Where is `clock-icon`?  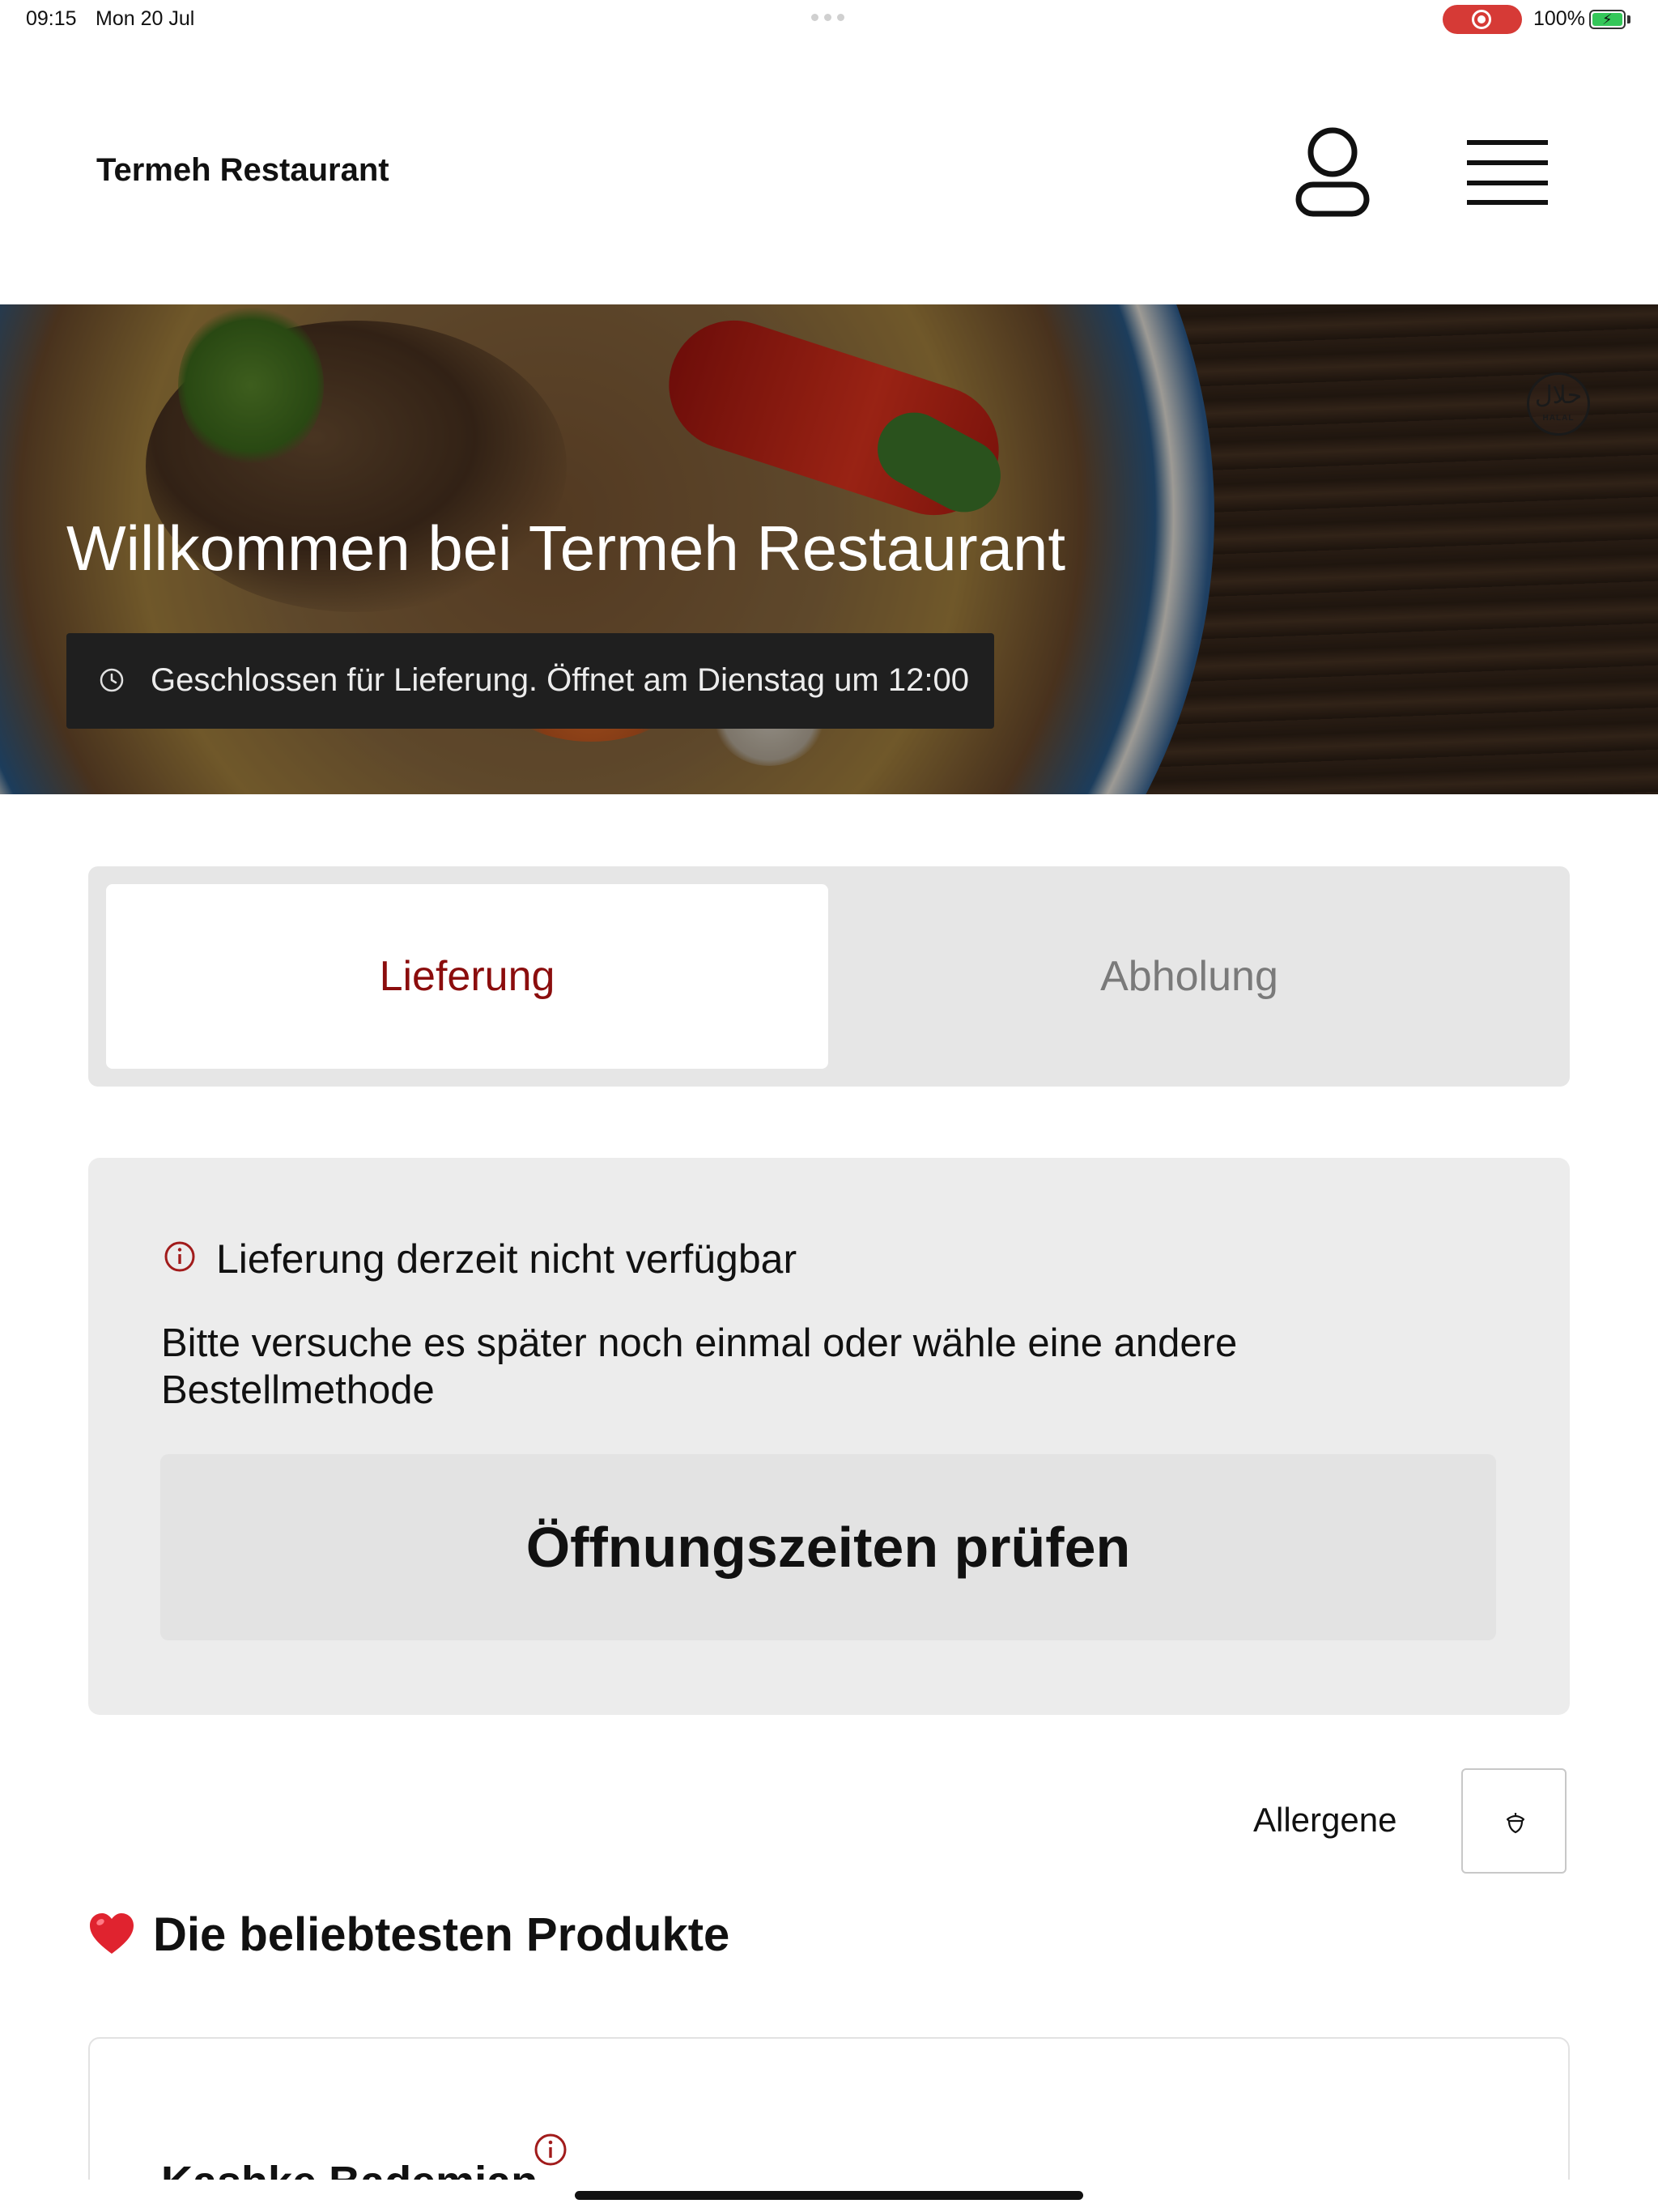
clock-icon is located at coordinates (112, 680).